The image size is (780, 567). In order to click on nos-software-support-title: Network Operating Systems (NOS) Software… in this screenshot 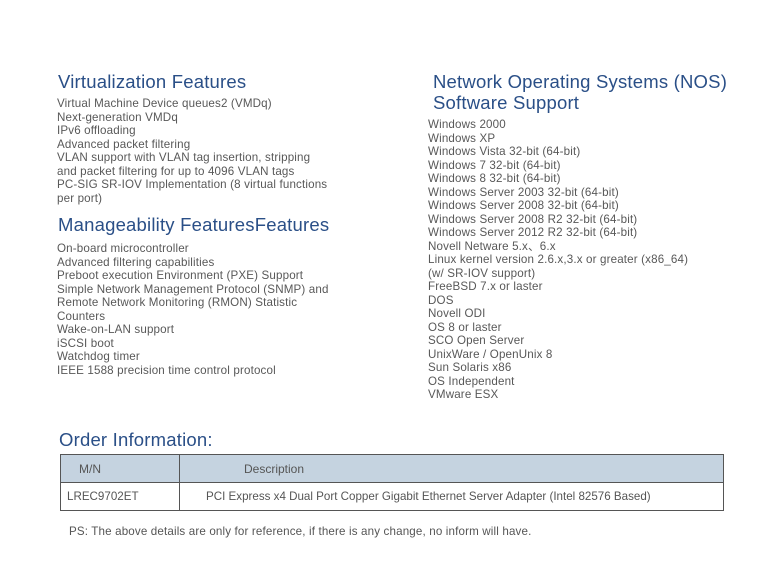, I will do `click(580, 92)`.